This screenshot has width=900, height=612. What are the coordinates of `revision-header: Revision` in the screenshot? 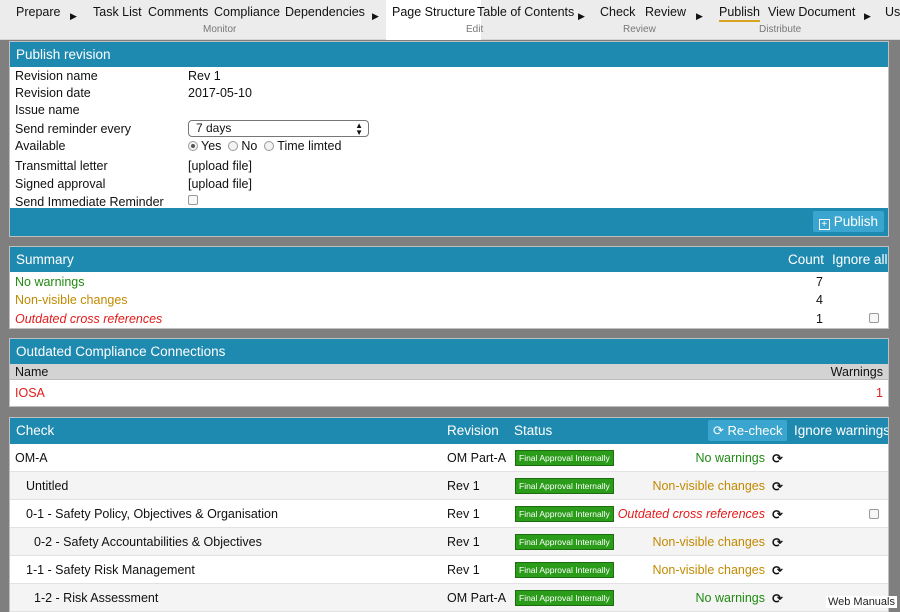 It's located at (473, 430).